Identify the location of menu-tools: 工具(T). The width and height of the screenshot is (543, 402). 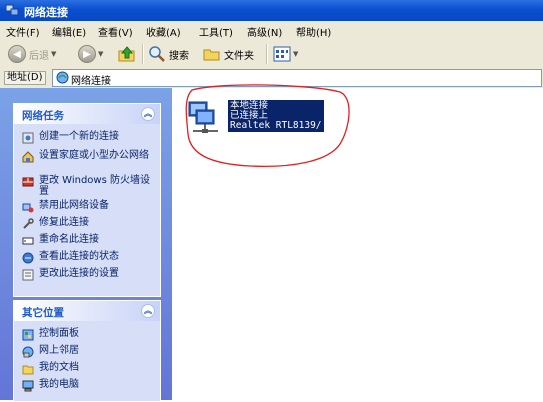
(216, 31).